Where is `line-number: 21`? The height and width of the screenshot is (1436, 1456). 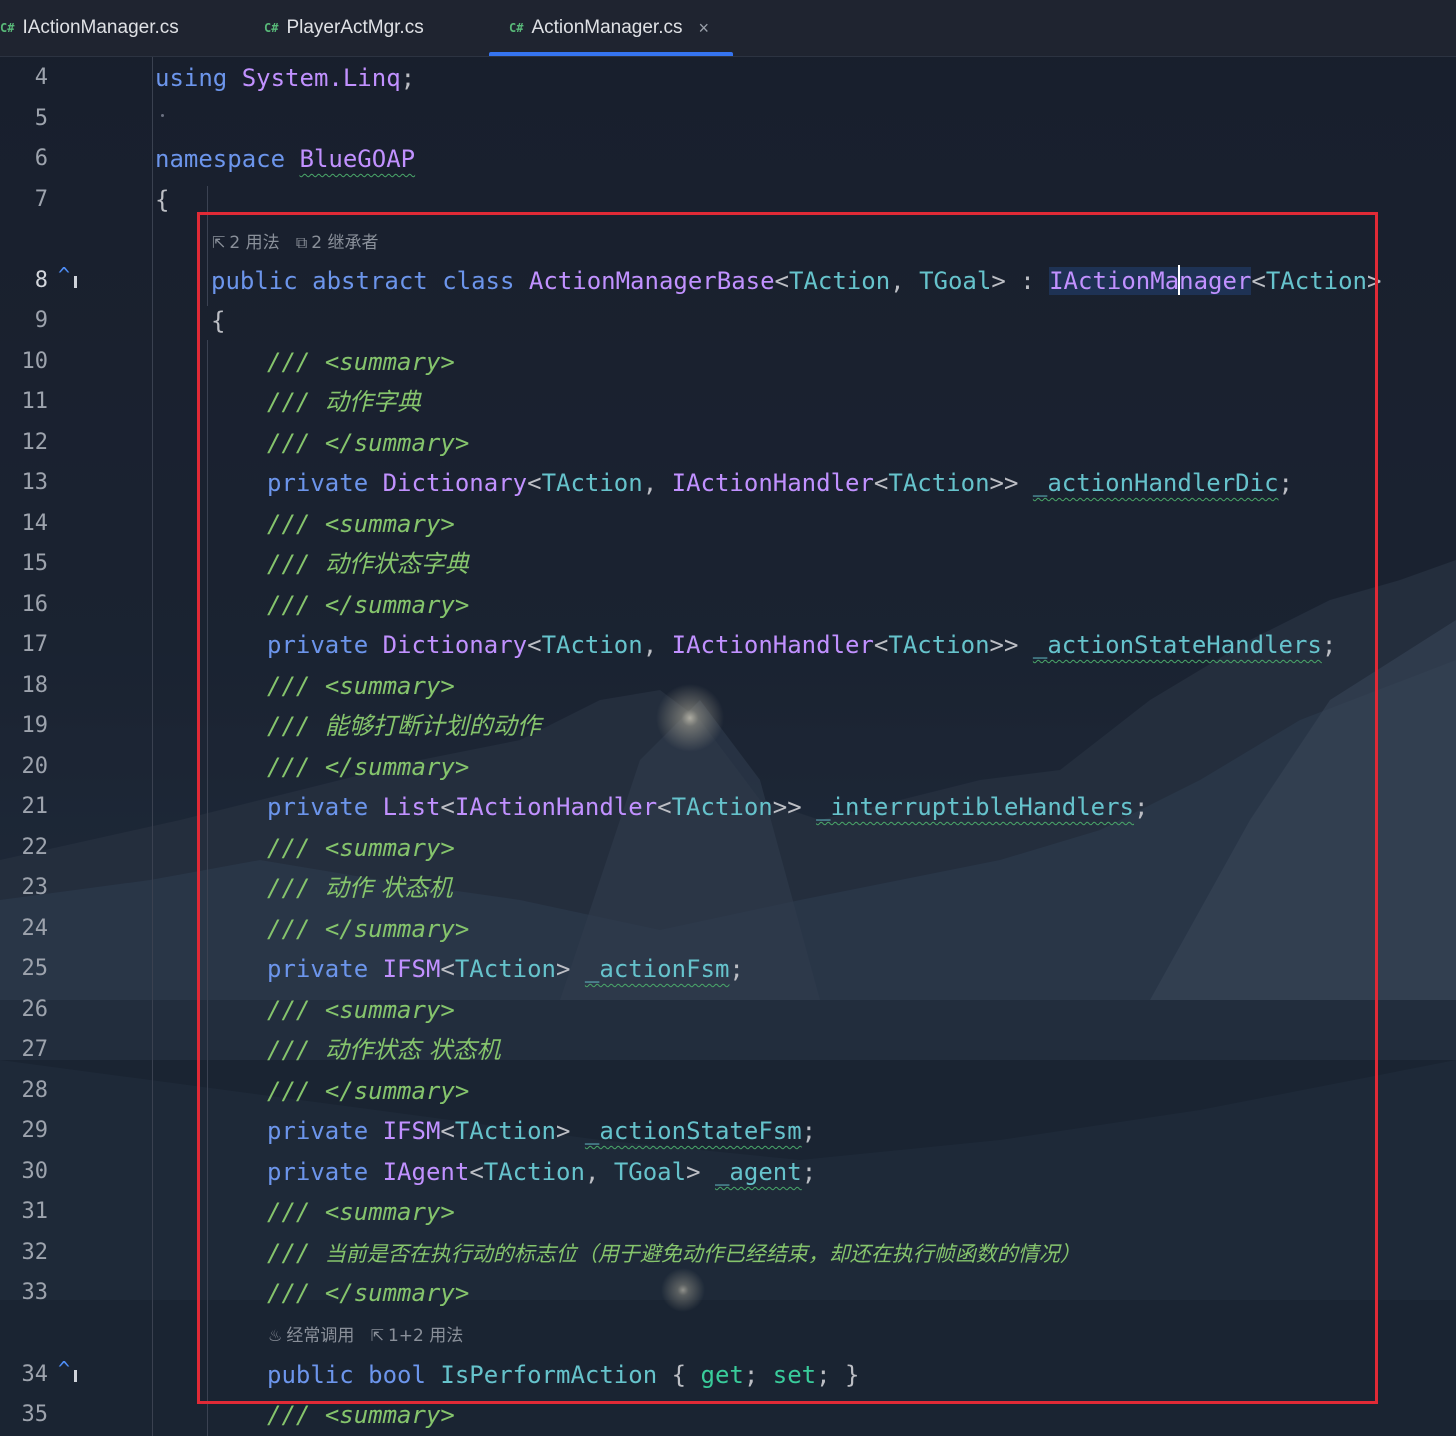 line-number: 21 is located at coordinates (35, 806).